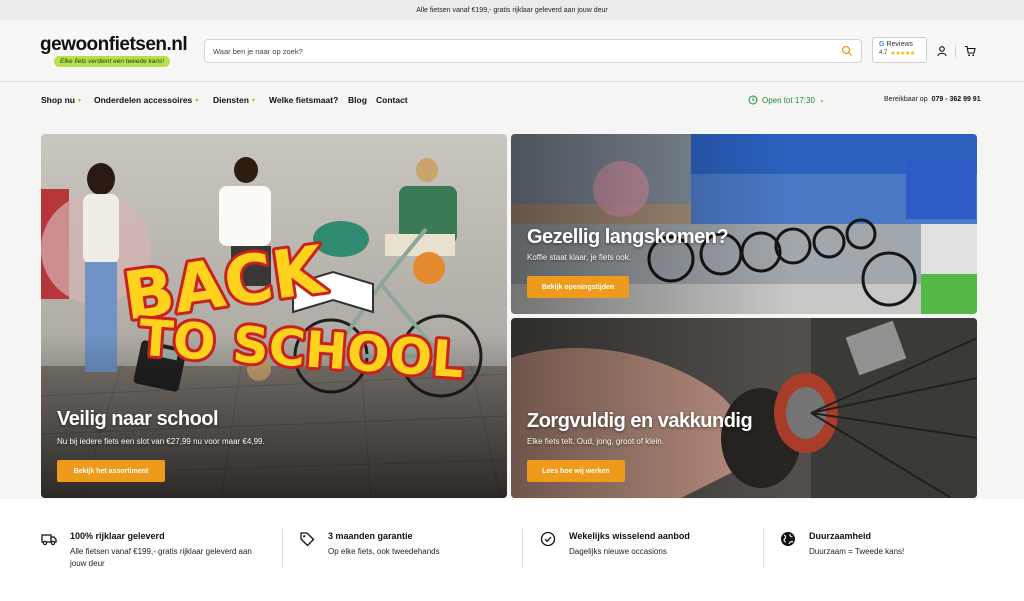  What do you see at coordinates (548, 539) in the screenshot?
I see `check-circle-icon` at bounding box center [548, 539].